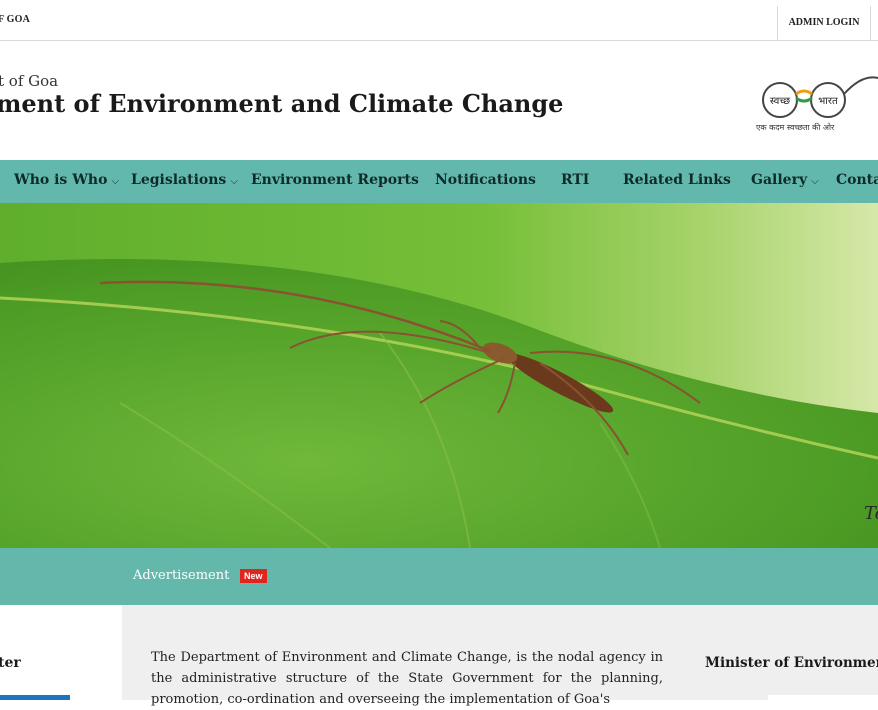  I want to click on advertisement-label: Advertisement, so click(181, 575).